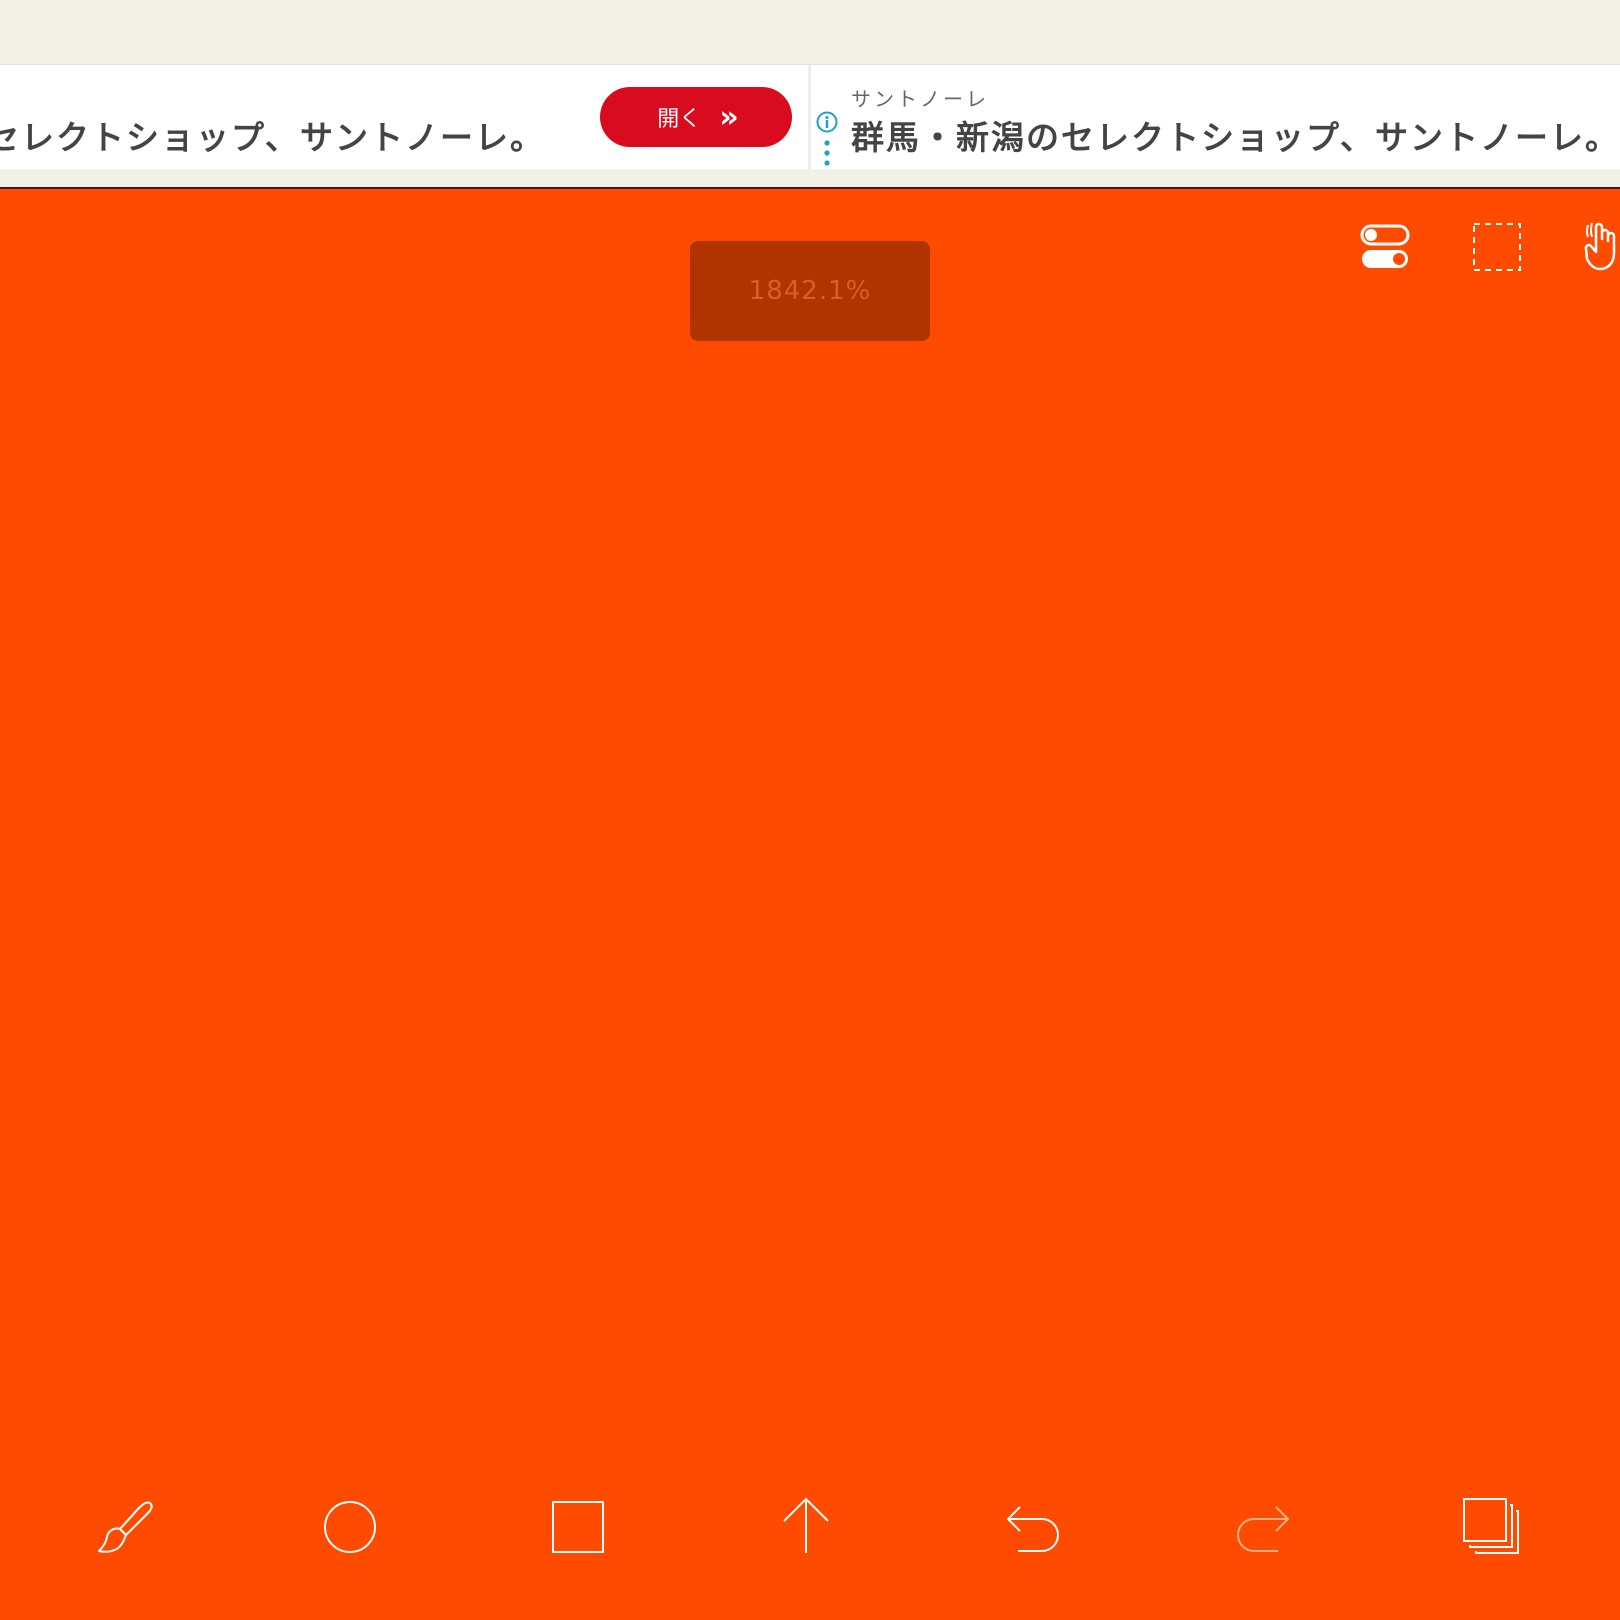 Image resolution: width=1620 pixels, height=1620 pixels. What do you see at coordinates (1262, 1527) in the screenshot?
I see `redo-icon` at bounding box center [1262, 1527].